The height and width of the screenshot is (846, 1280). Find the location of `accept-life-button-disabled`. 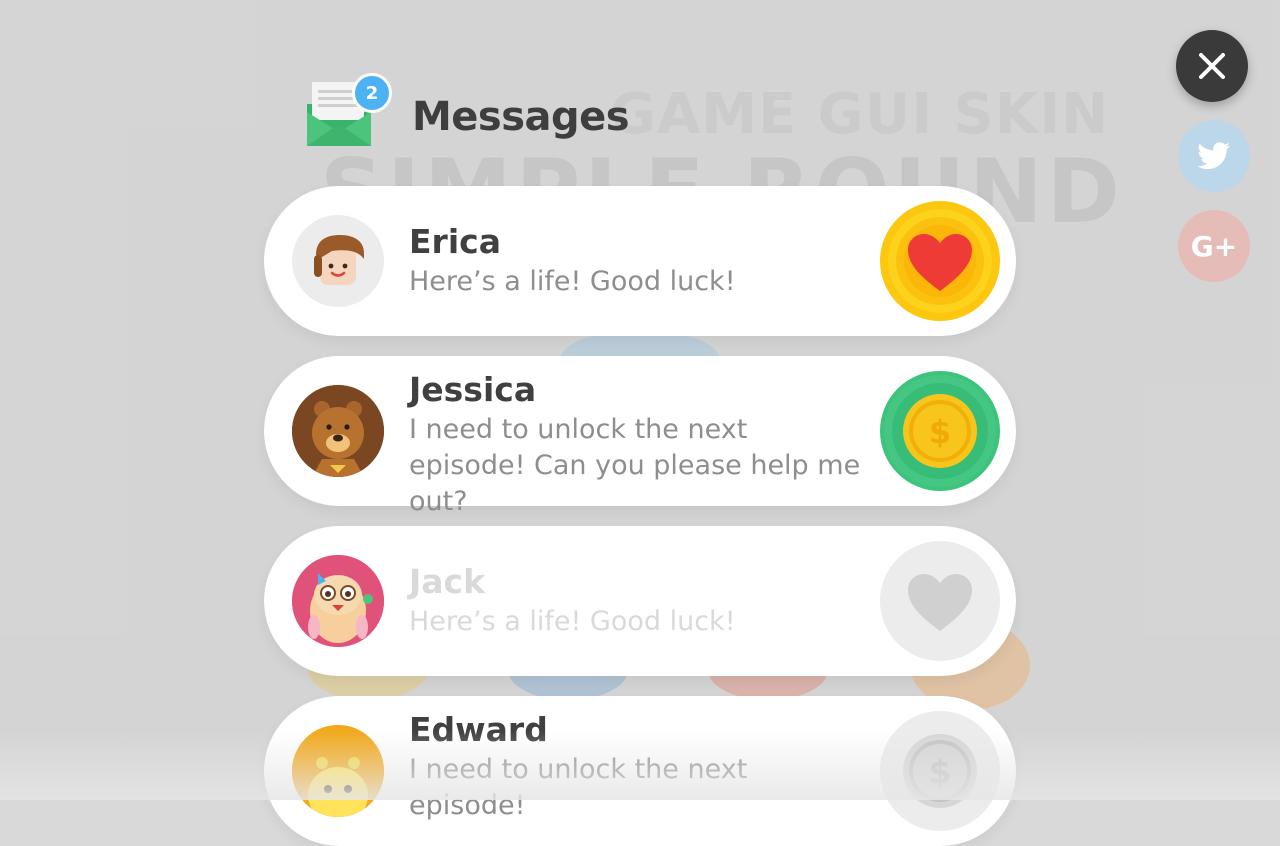

accept-life-button-disabled is located at coordinates (940, 601).